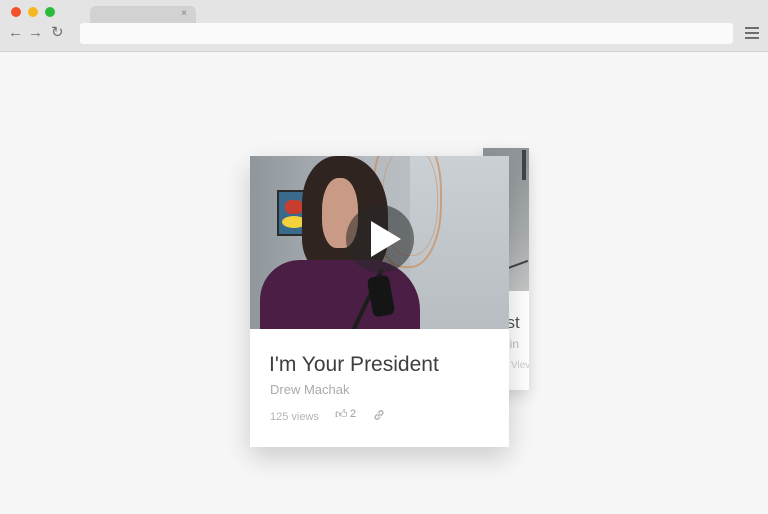  I want to click on video-thumbnail, so click(379, 242).